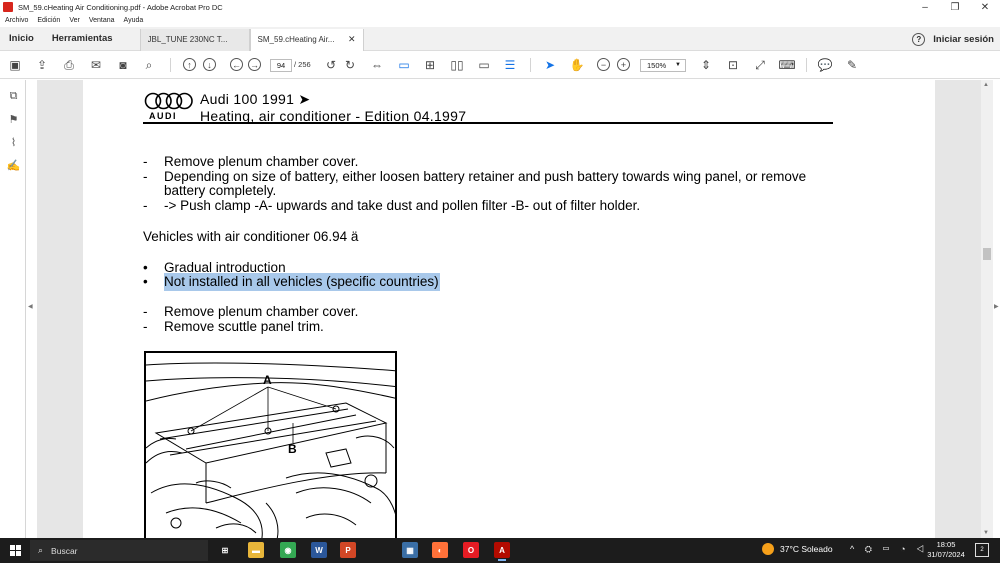 This screenshot has width=1000, height=563. Describe the element at coordinates (74, 20) in the screenshot. I see `menu-ver: Ver` at that location.